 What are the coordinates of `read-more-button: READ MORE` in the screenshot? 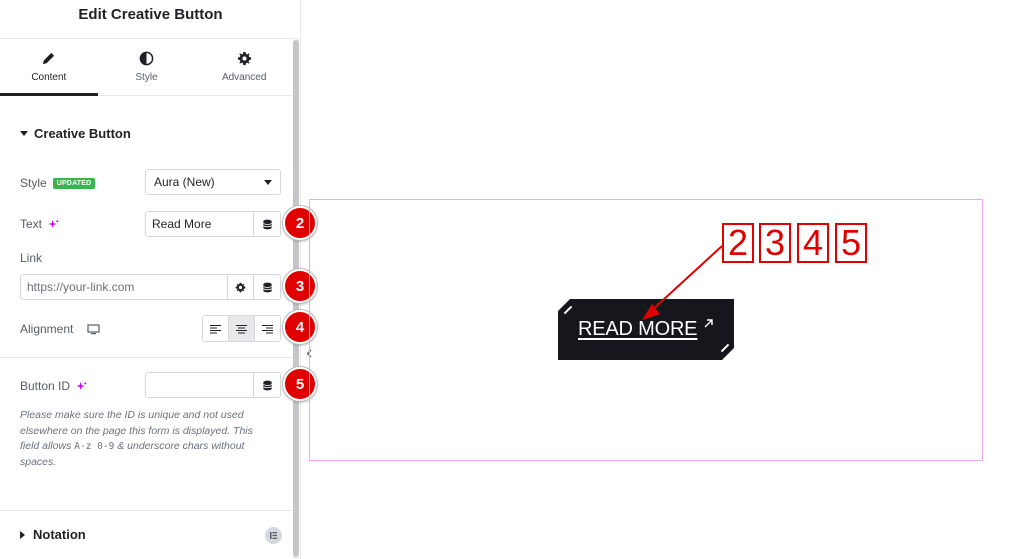 It's located at (646, 329).